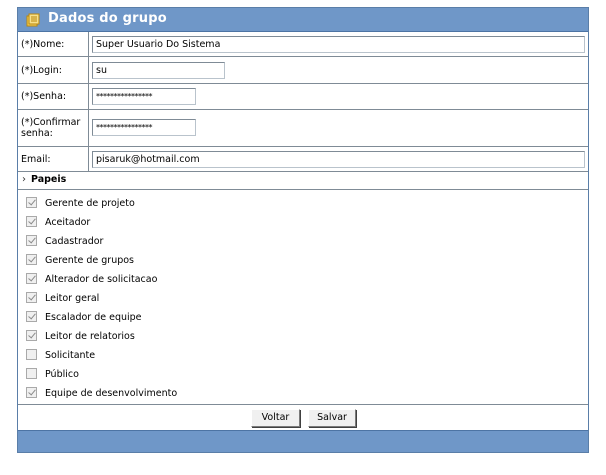 This screenshot has height=475, width=606. What do you see at coordinates (303, 417) in the screenshot?
I see `button-bar: Voltar Salvar` at bounding box center [303, 417].